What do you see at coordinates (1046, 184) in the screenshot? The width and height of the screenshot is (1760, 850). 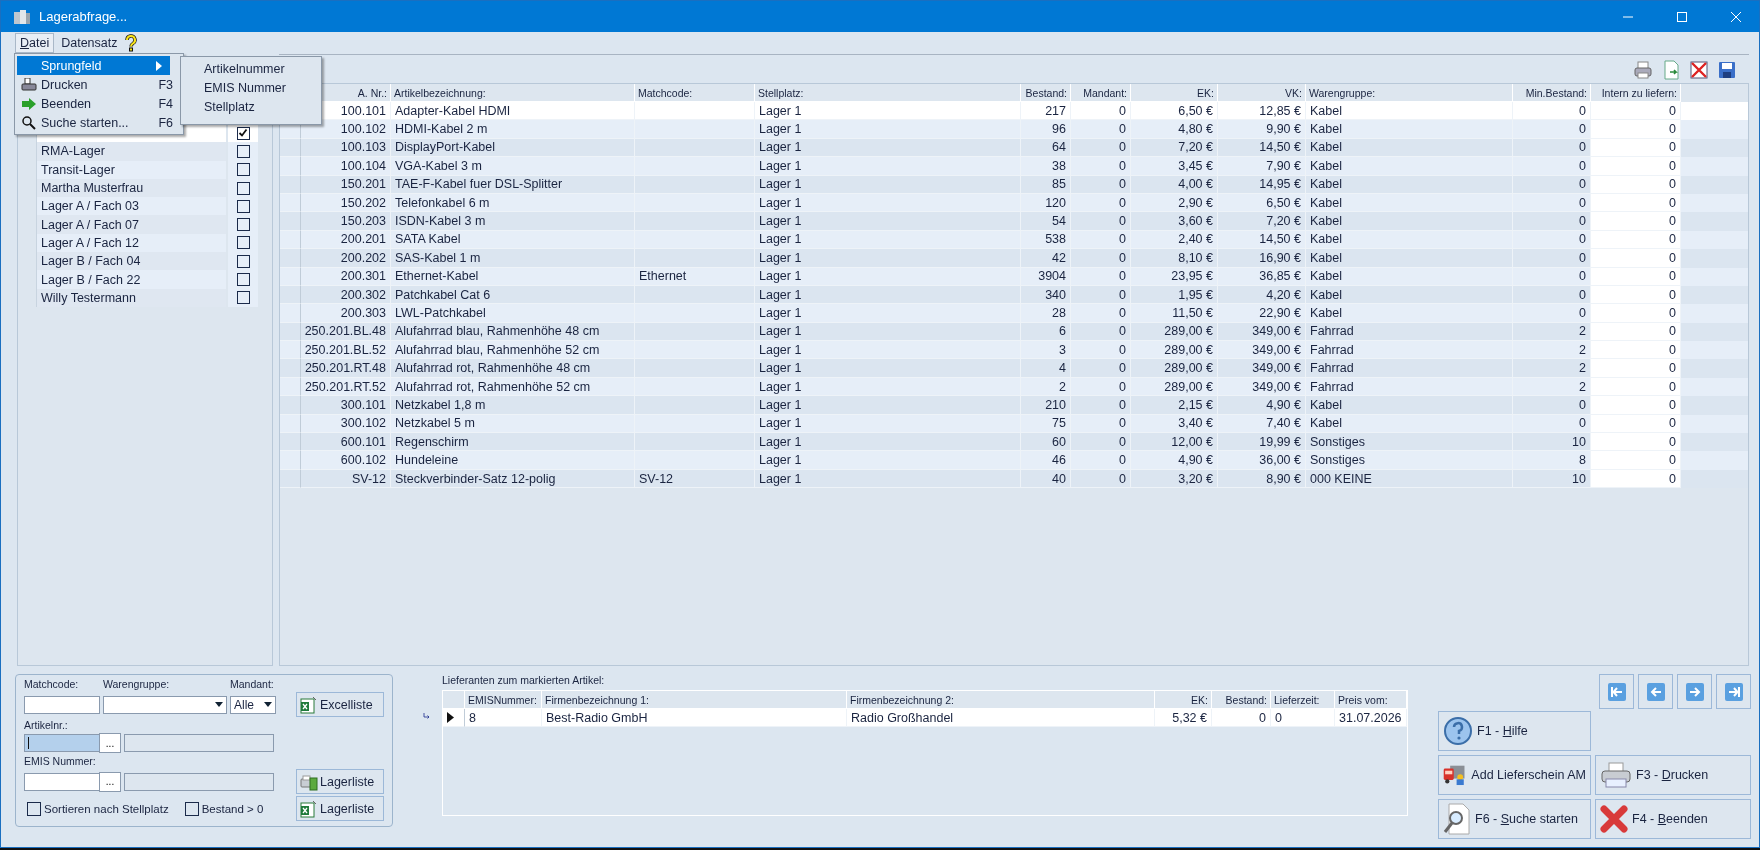 I see `table-cell: 85` at bounding box center [1046, 184].